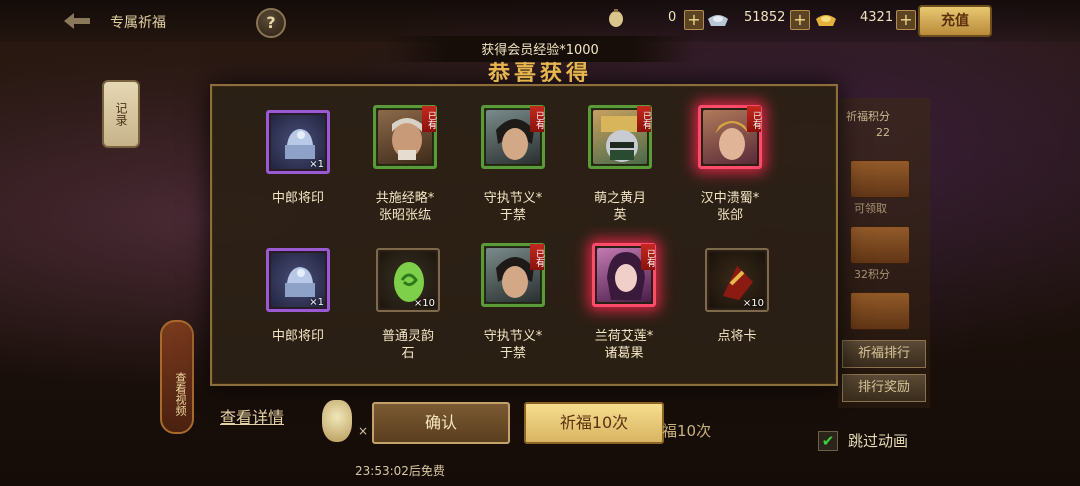 Image resolution: width=1080 pixels, height=486 pixels. What do you see at coordinates (405, 207) in the screenshot?
I see `item-name: 共施经略* 张昭张纮` at bounding box center [405, 207].